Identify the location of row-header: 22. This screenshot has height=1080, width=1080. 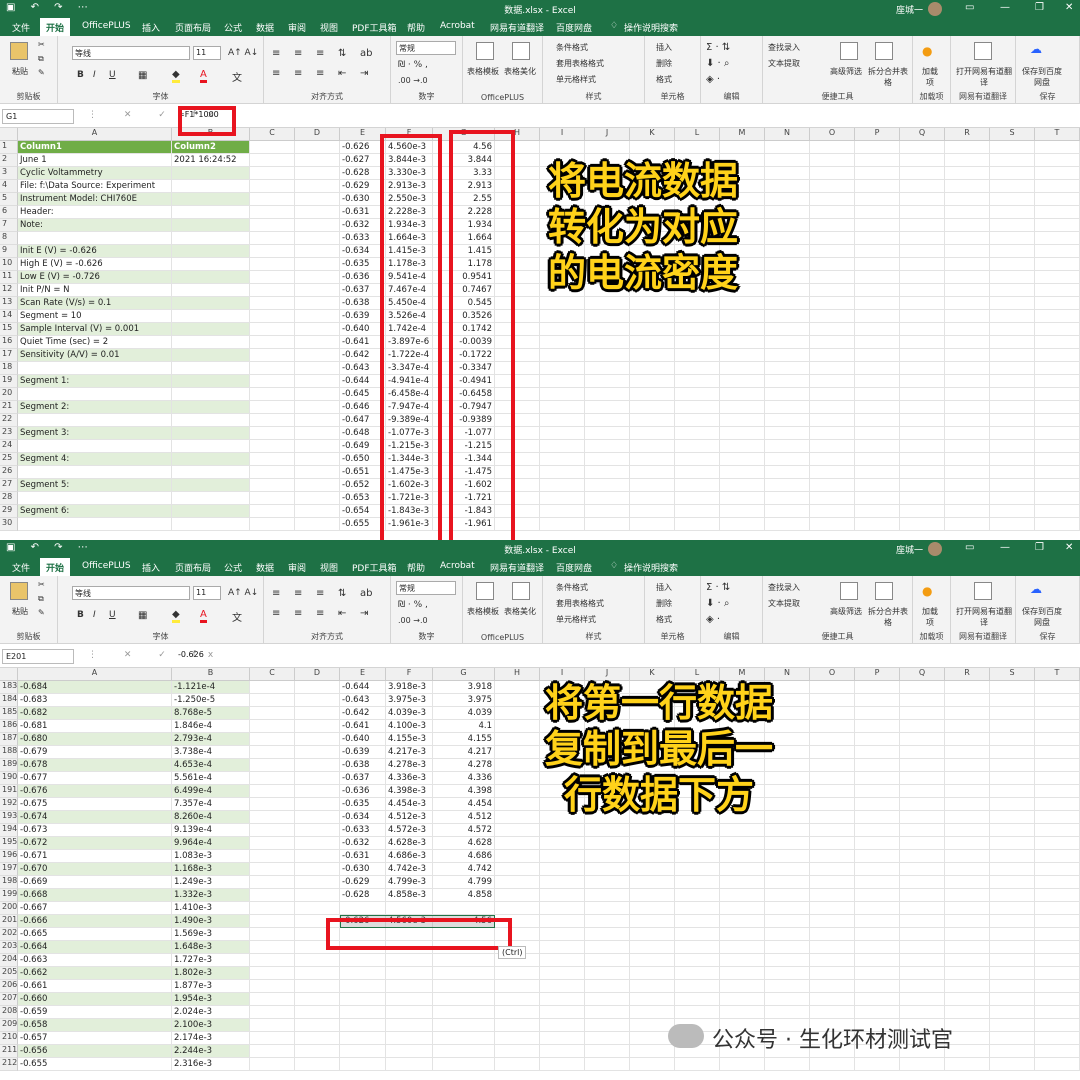
(9, 420).